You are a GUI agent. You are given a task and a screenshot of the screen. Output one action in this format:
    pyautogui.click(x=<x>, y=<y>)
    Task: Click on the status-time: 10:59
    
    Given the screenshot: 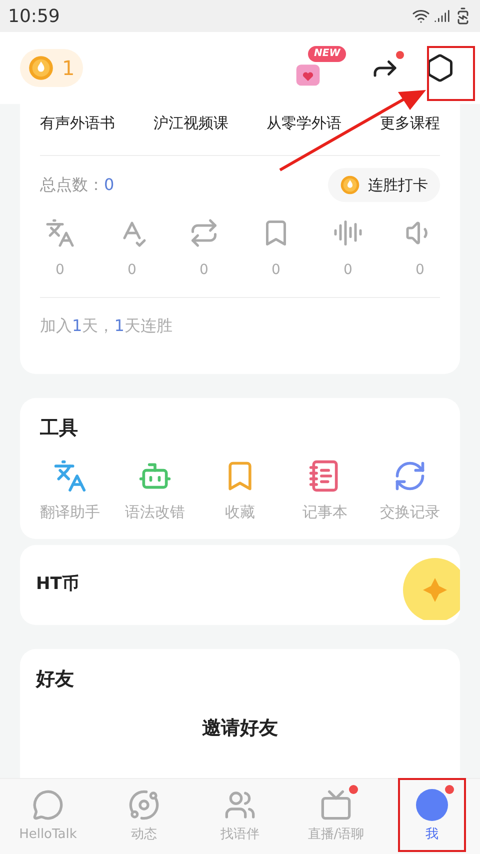 What is the action you would take?
    pyautogui.click(x=34, y=16)
    